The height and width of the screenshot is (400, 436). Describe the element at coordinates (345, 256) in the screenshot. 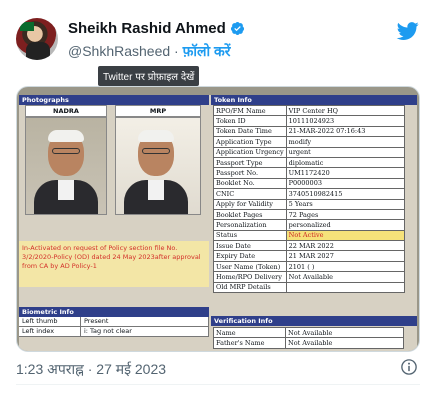

I see `row-value: 21 MAR 2027` at that location.